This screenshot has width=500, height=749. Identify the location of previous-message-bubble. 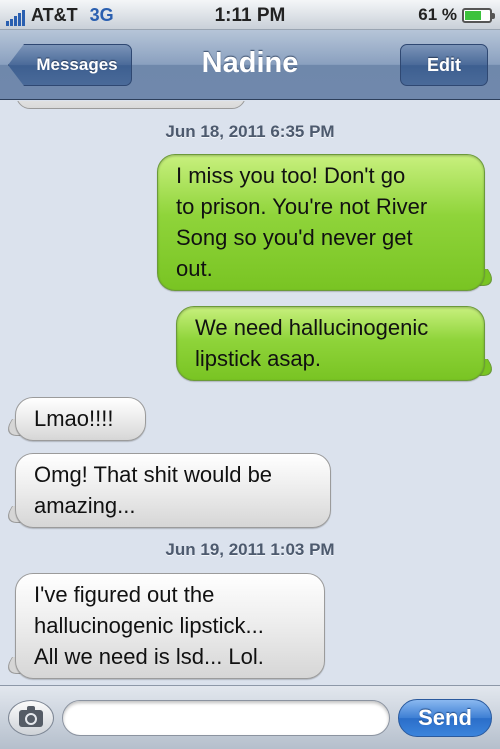
(131, 105).